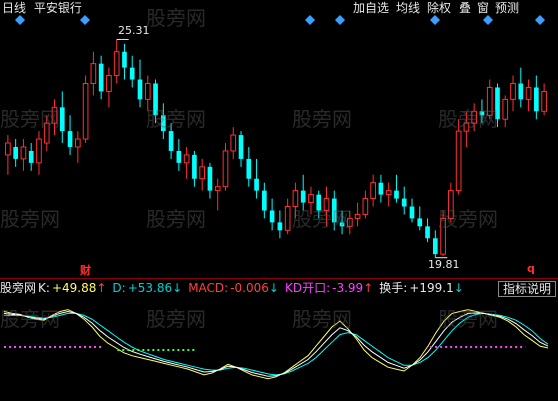 This screenshot has height=401, width=558. What do you see at coordinates (119, 288) in the screenshot?
I see `d-label: D:` at bounding box center [119, 288].